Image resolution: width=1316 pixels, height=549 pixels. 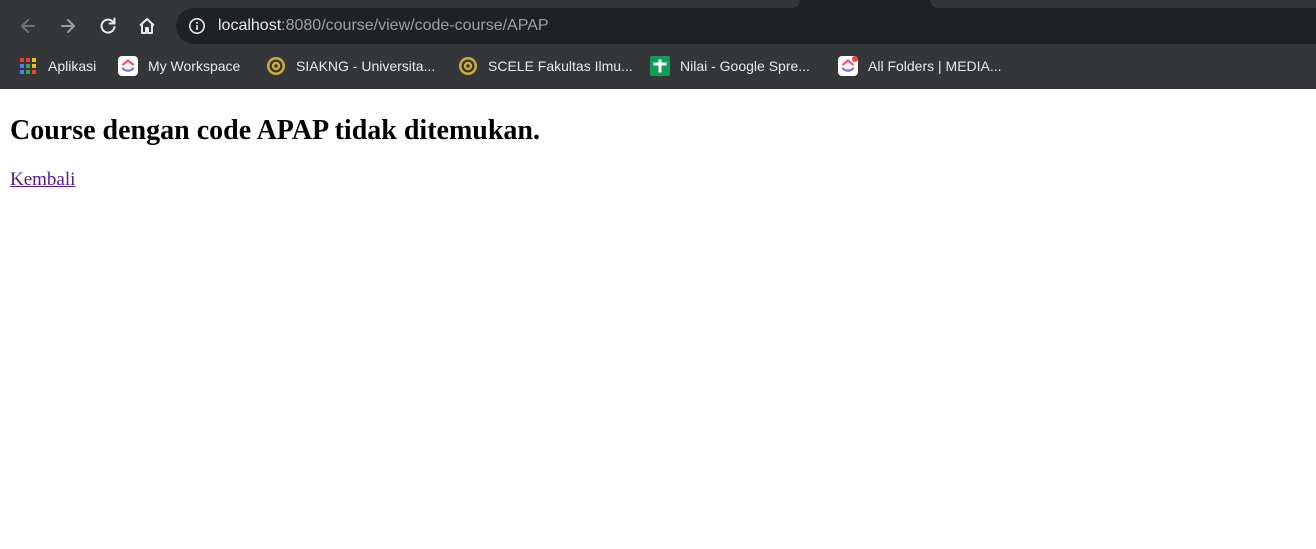 What do you see at coordinates (1123, 4) in the screenshot?
I see `tab-inactive` at bounding box center [1123, 4].